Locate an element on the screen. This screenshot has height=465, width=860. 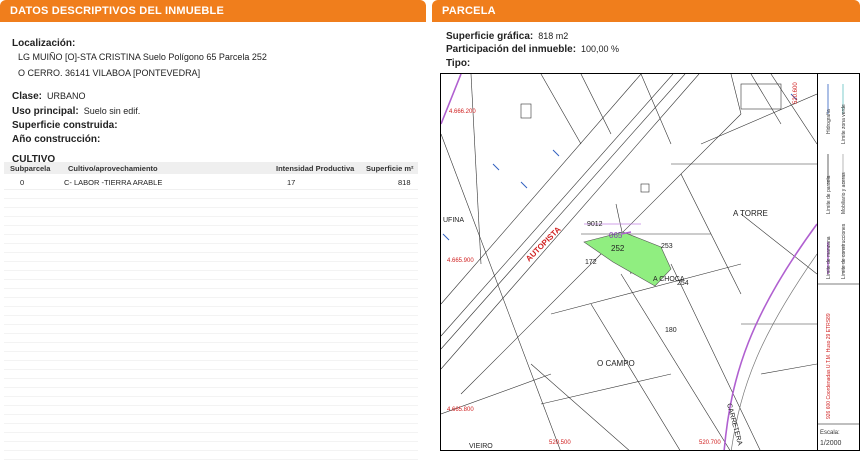
descriptive-data-header: DATOS DESCRIPTIVOS DEL INMUEBLE is located at coordinates (213, 11).